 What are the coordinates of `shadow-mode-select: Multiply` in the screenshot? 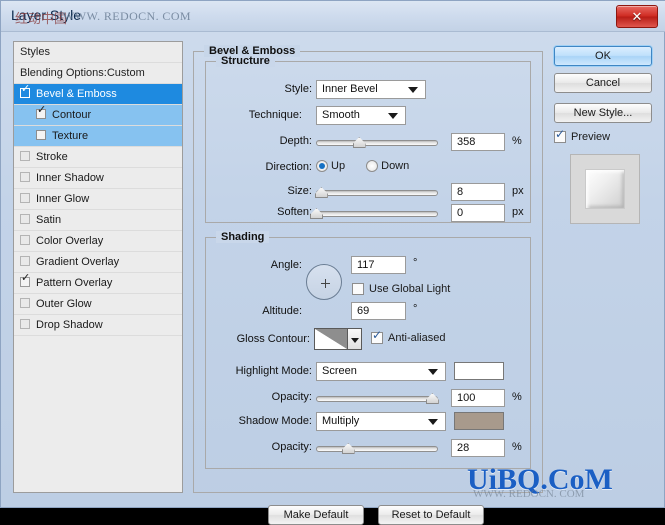 It's located at (381, 421).